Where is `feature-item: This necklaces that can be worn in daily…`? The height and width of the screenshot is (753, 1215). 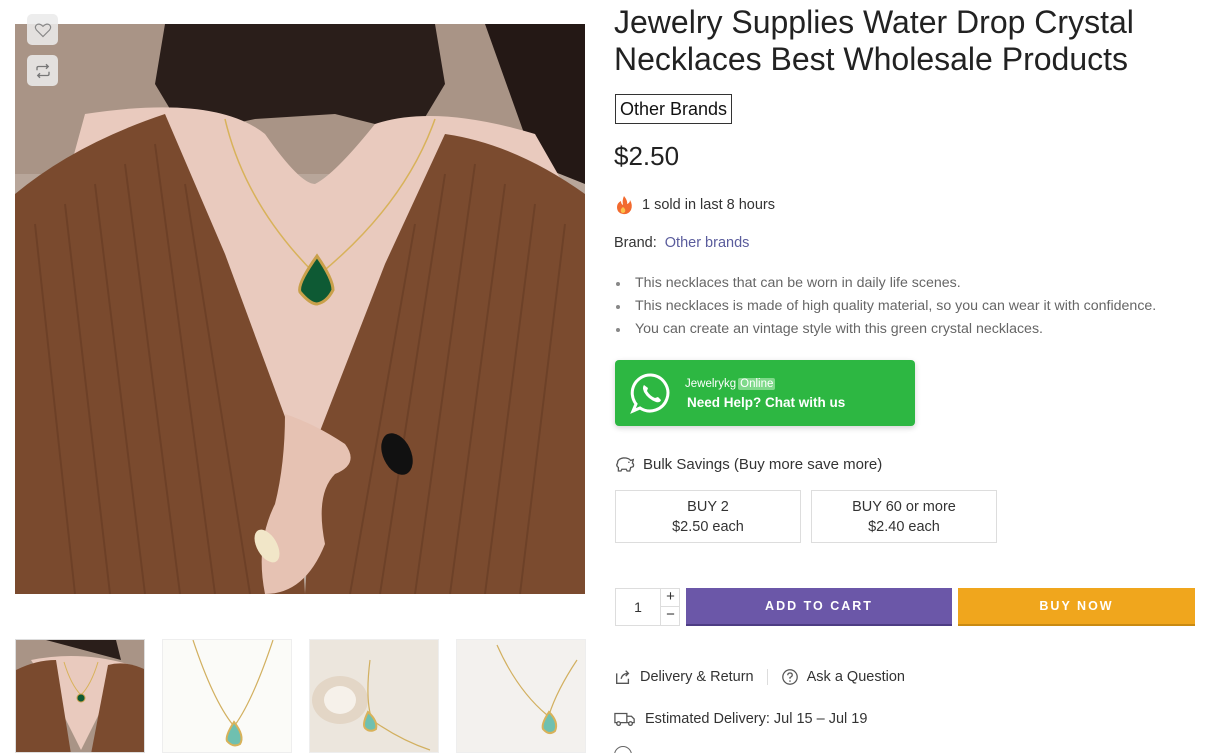
feature-item: This necklaces that can be worn in daily… is located at coordinates (885, 283).